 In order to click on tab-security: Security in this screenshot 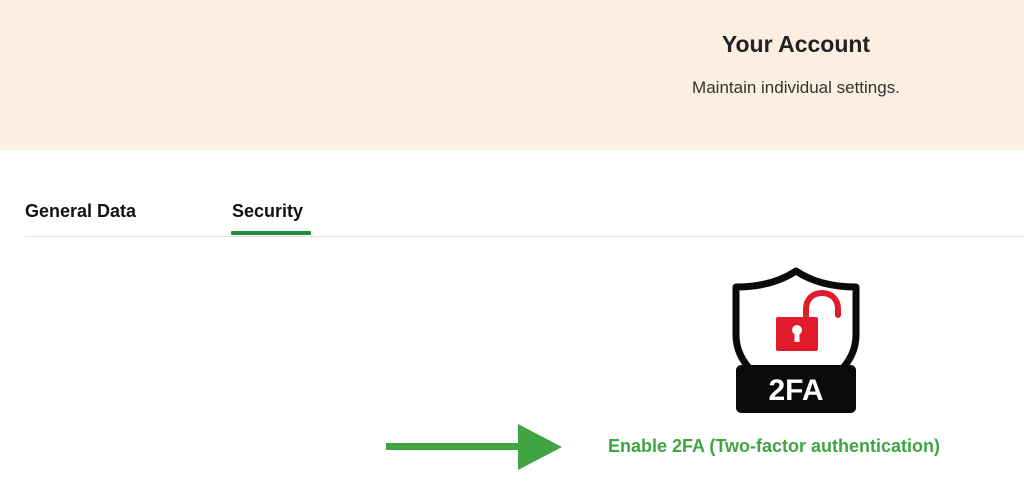, I will do `click(267, 216)`.